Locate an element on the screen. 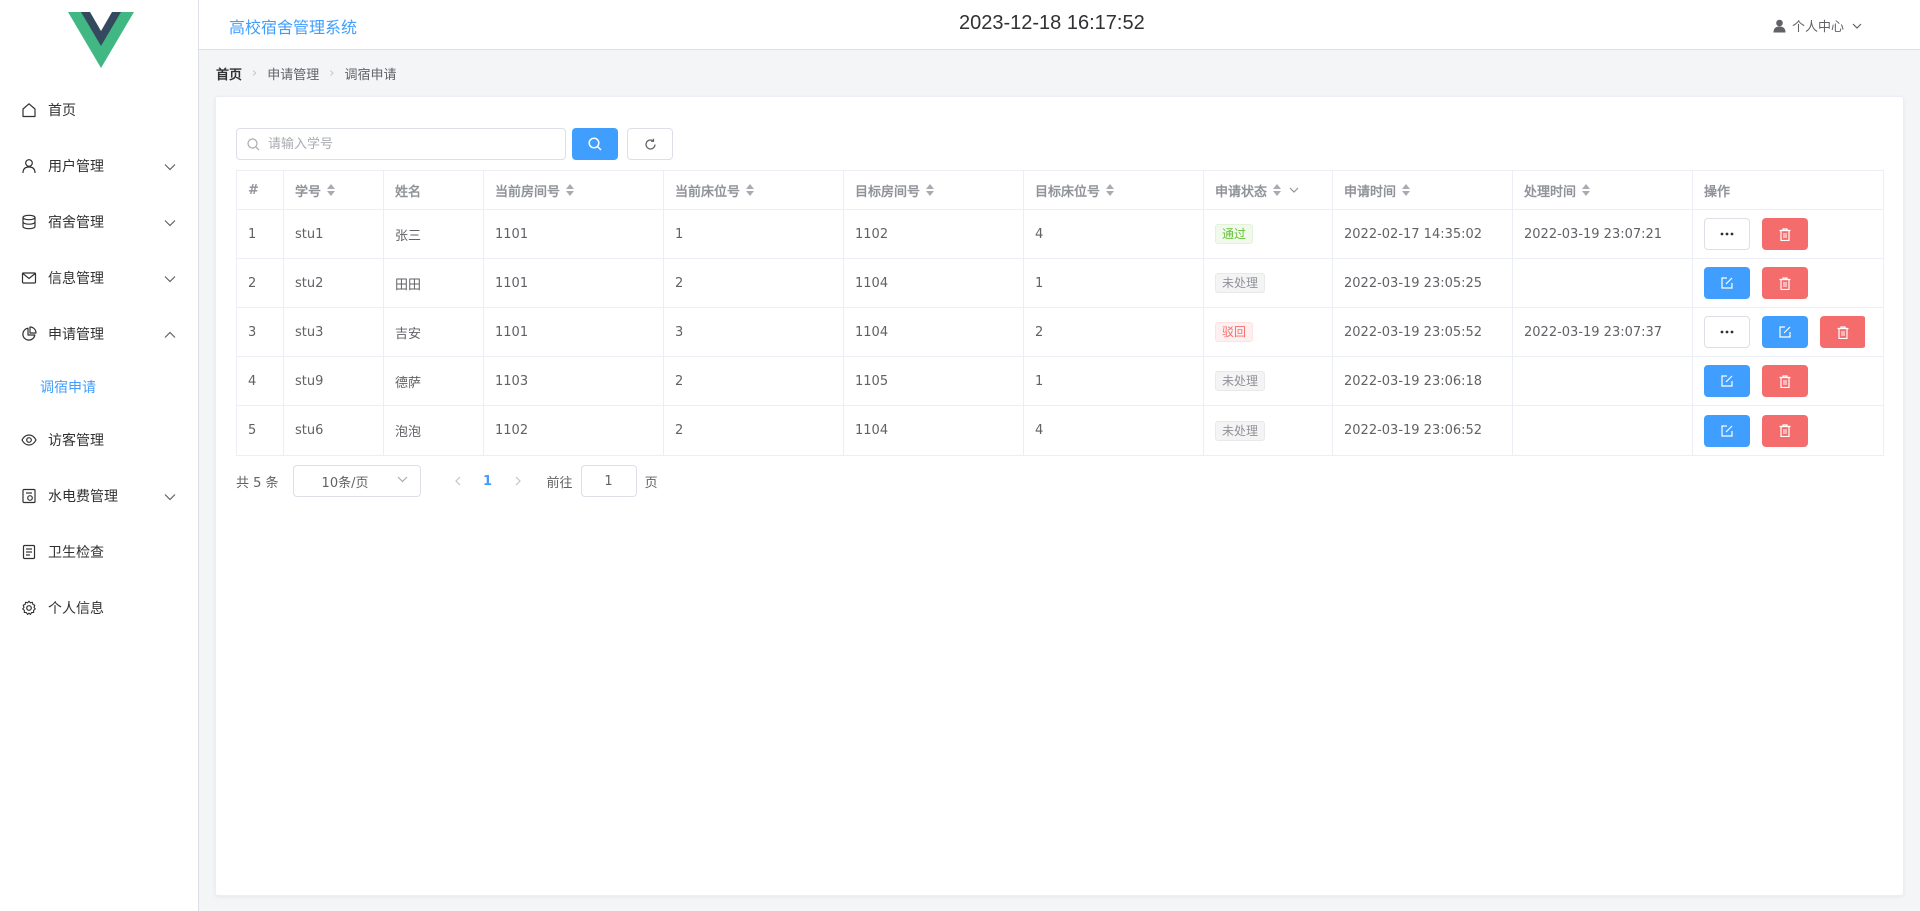  search-field is located at coordinates (401, 144).